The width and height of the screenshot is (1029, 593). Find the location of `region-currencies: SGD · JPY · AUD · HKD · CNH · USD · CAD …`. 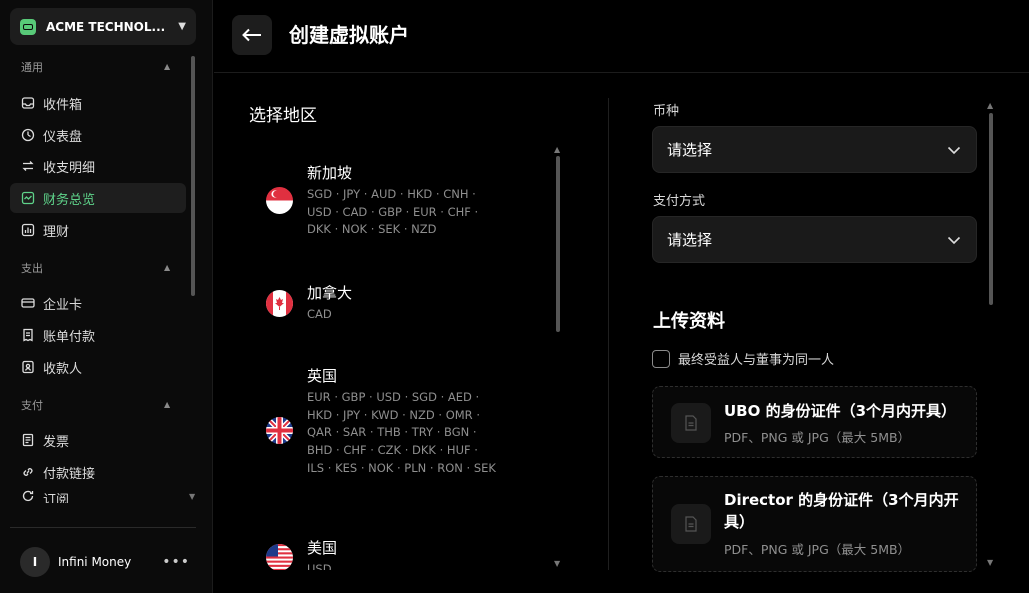

region-currencies: SGD · JPY · AUD · HKD · CNH · USD · CAD … is located at coordinates (393, 212).